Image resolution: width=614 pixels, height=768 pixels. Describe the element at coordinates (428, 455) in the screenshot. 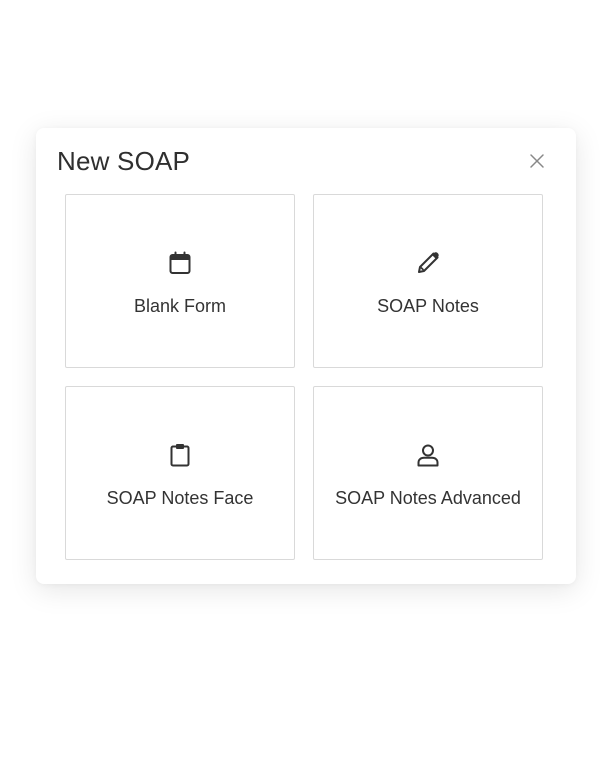

I see `user-icon` at that location.